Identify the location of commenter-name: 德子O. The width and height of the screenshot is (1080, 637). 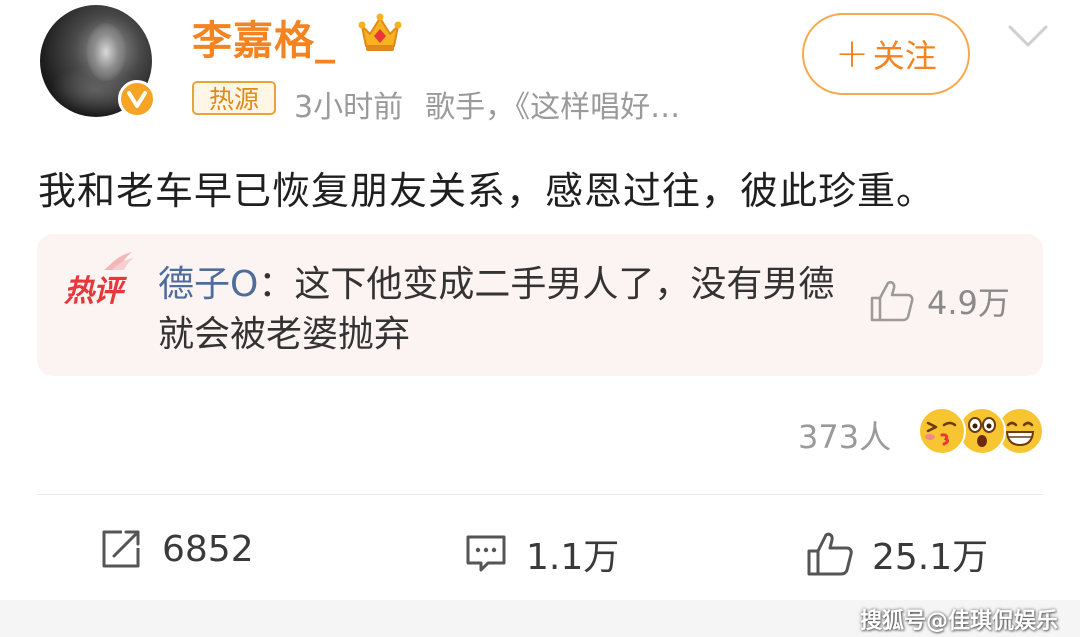
(208, 284).